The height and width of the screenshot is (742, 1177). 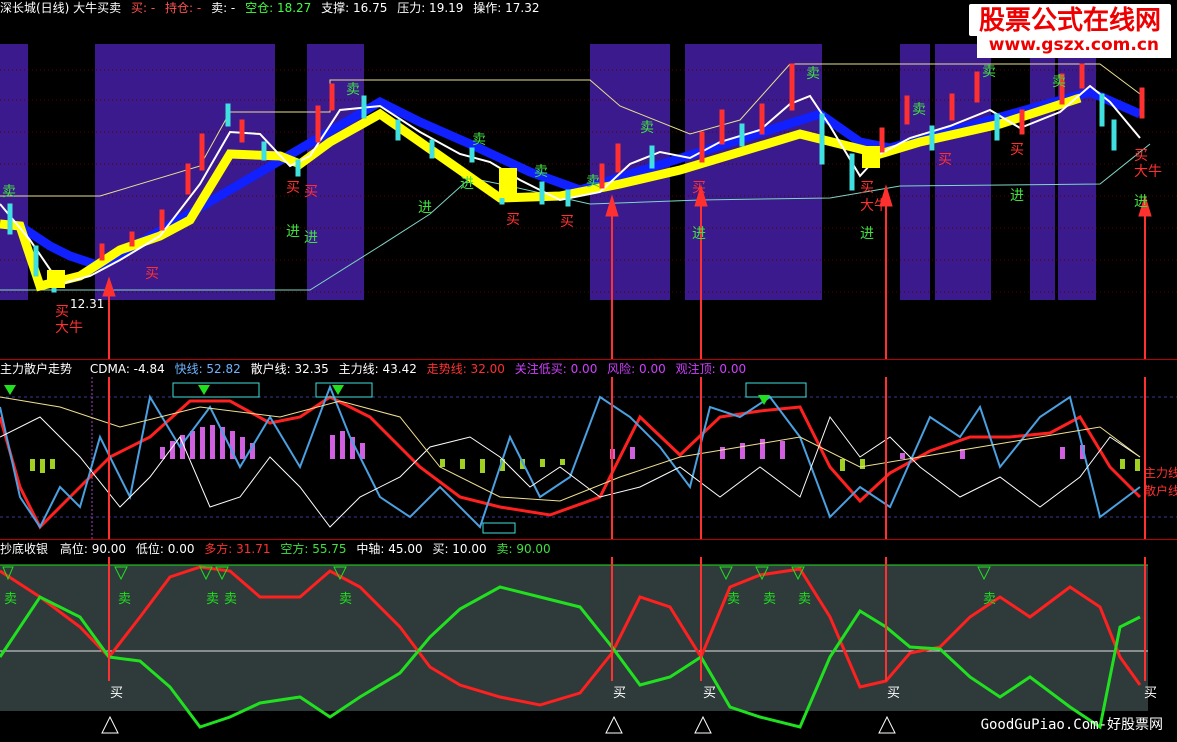 What do you see at coordinates (1160, 490) in the screenshot?
I see `side-label-retail: 散户线` at bounding box center [1160, 490].